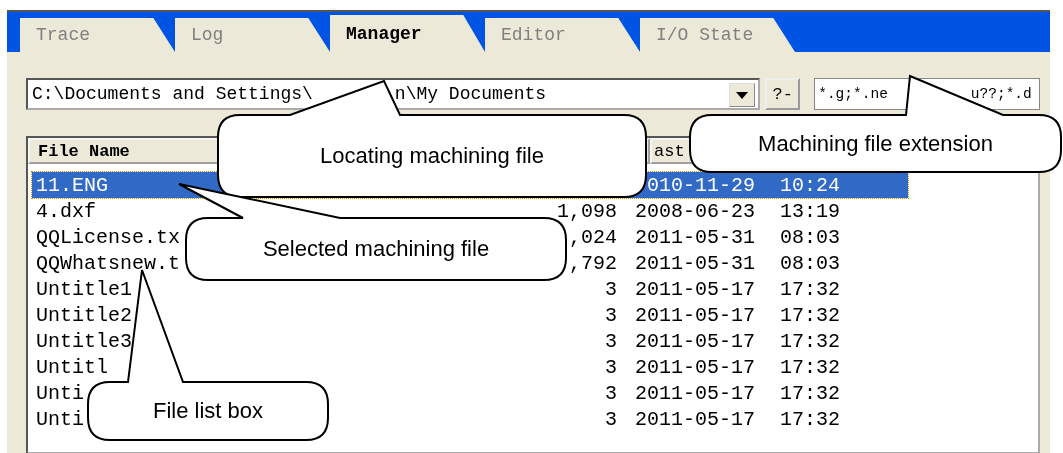 The image size is (1063, 453). What do you see at coordinates (84, 341) in the screenshot?
I see `file-name: Untitle3` at bounding box center [84, 341].